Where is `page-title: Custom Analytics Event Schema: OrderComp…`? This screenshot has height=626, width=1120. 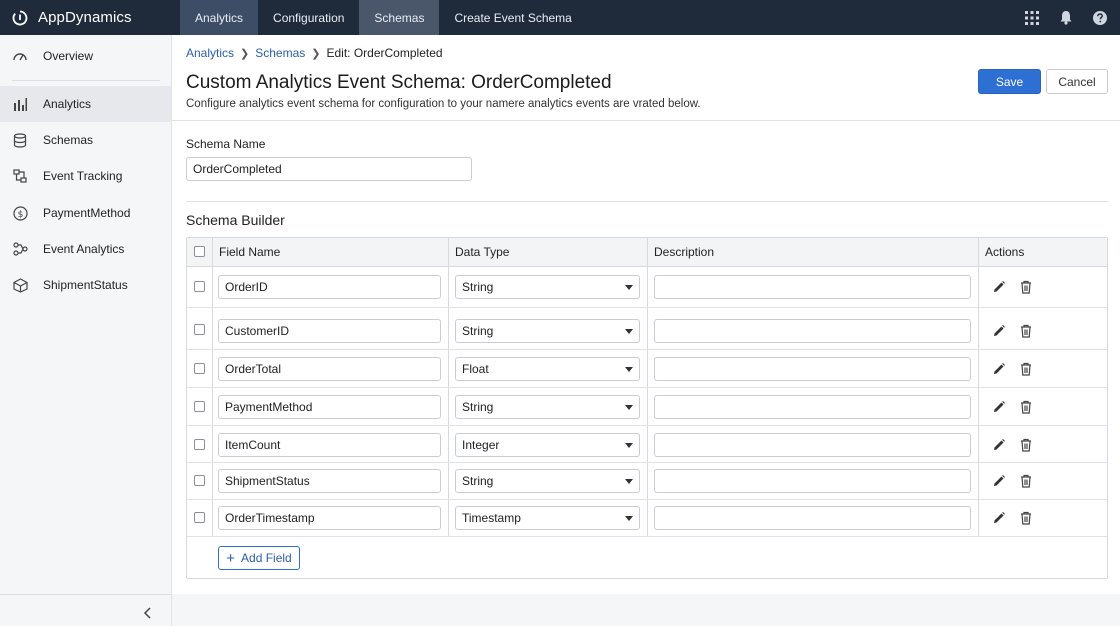
page-title: Custom Analytics Event Schema: OrderComp… is located at coordinates (399, 82).